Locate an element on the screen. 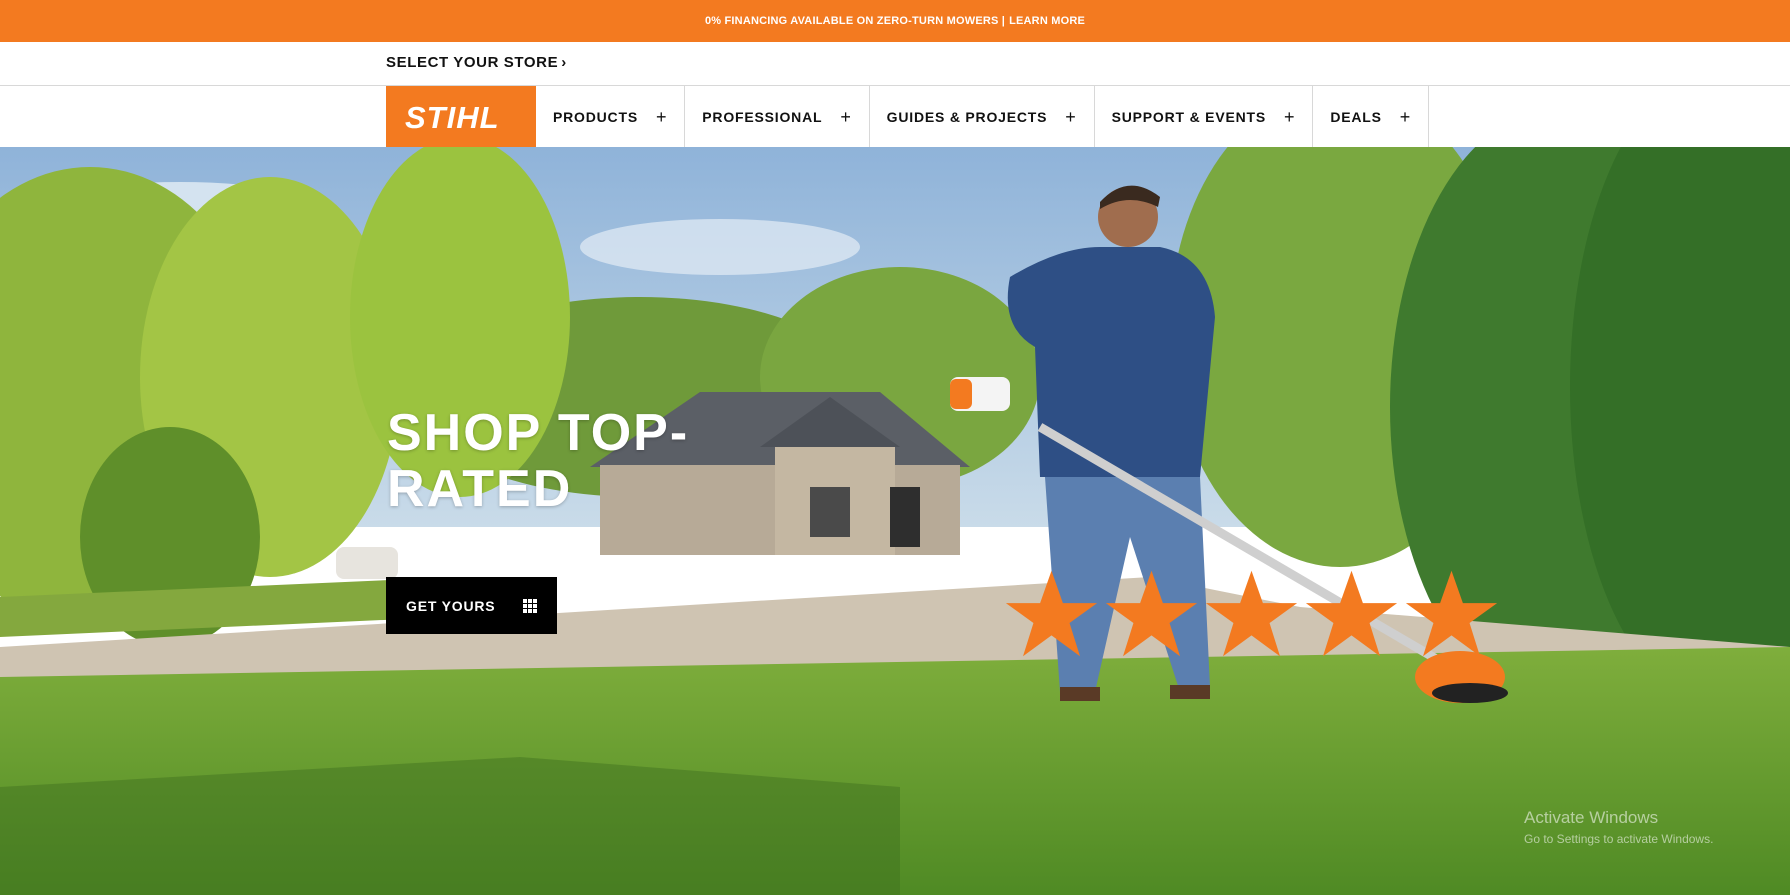 This screenshot has width=1790, height=895. watermark-title: Activate Windows is located at coordinates (1591, 817).